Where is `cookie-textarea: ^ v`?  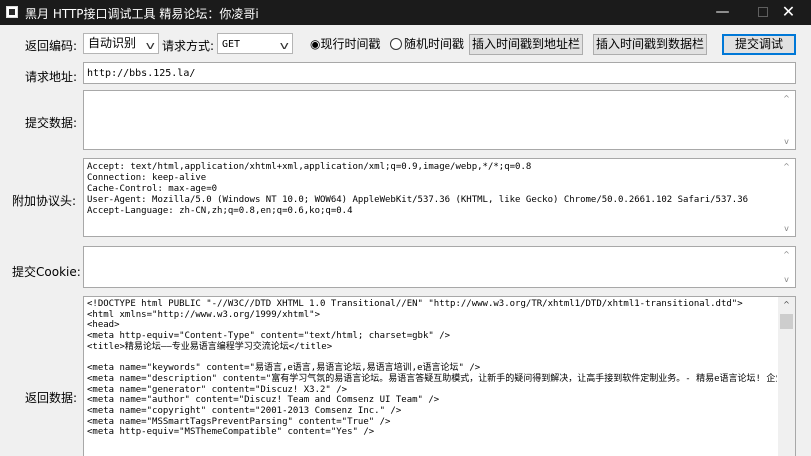
cookie-textarea: ^ v is located at coordinates (439, 267).